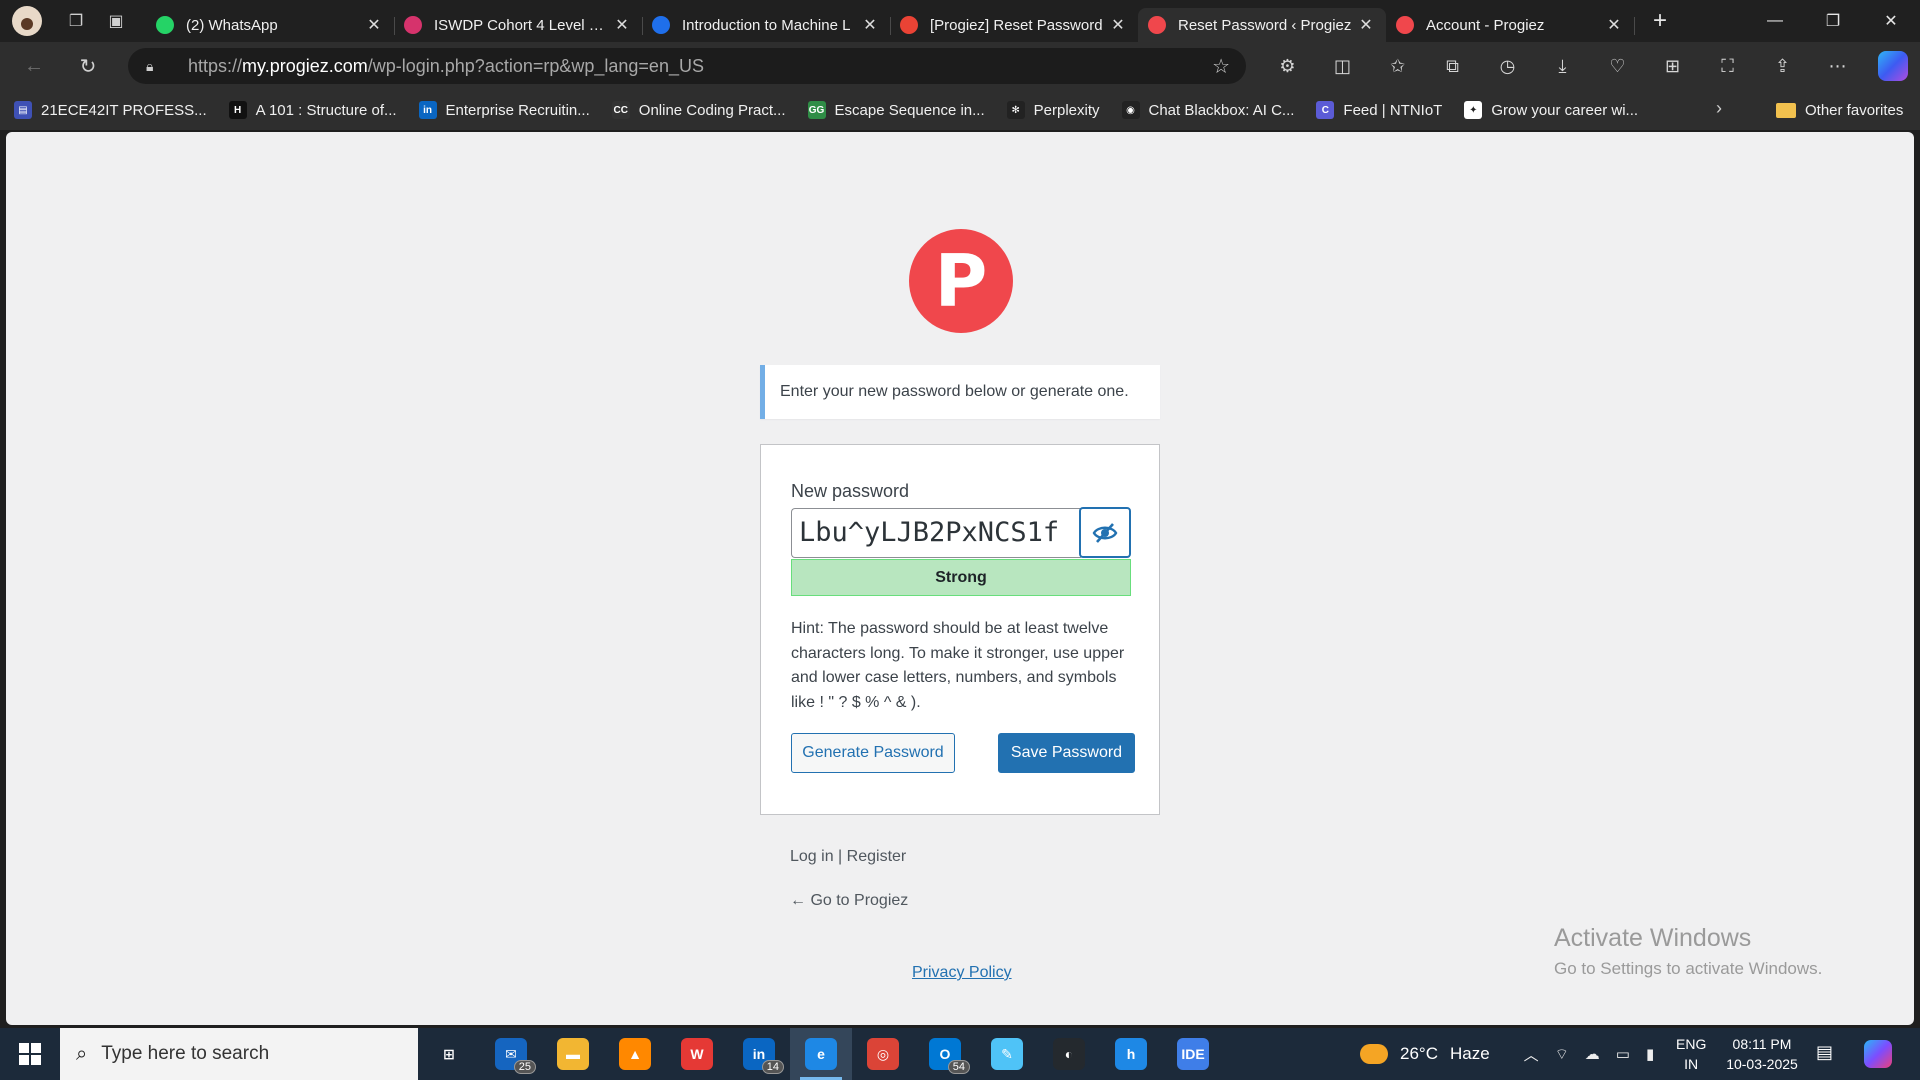 The image size is (1920, 1080). I want to click on close-window-button: ✕, so click(1891, 21).